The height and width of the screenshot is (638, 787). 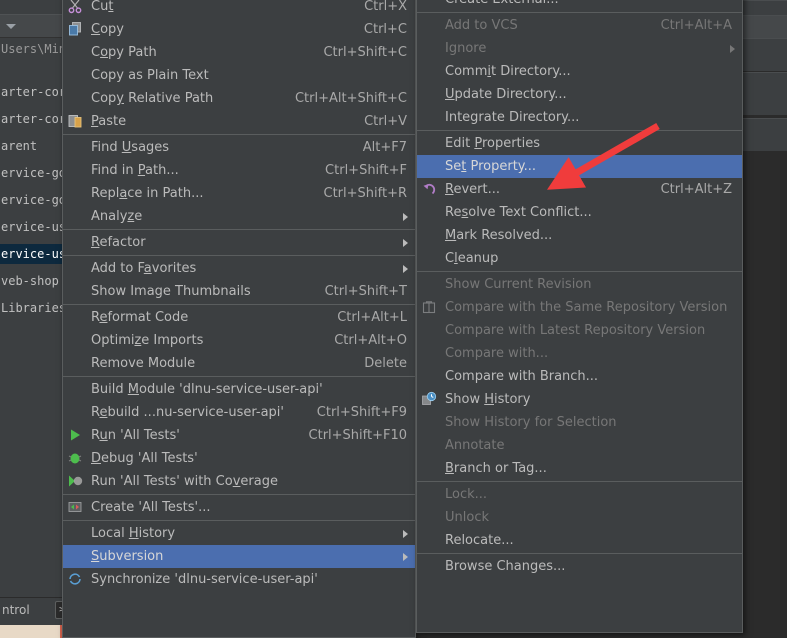 I want to click on menu-item-debug-all-tests: Debug 'All Tests', so click(x=239, y=458).